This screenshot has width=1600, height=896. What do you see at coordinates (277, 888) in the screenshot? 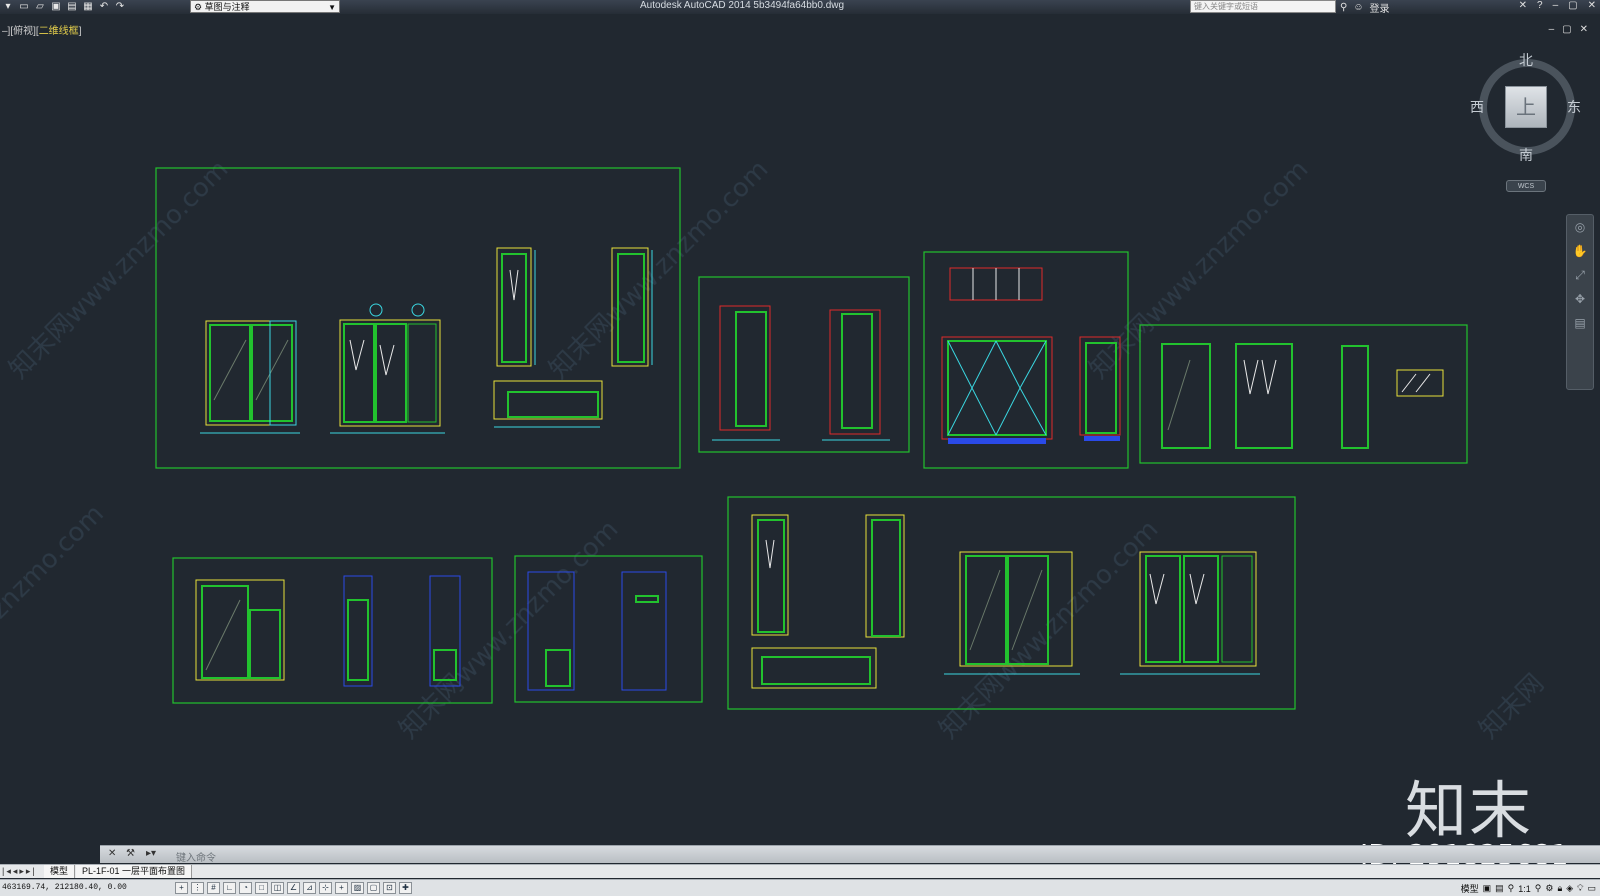
I see `3dosnap-icon: ◫` at bounding box center [277, 888].